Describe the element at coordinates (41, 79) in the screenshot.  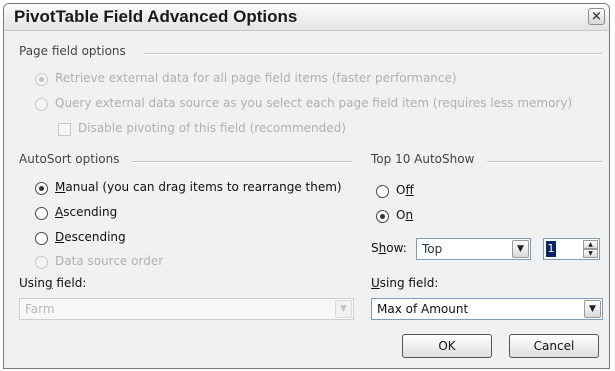
I see `retrieve-external-data-radio` at that location.